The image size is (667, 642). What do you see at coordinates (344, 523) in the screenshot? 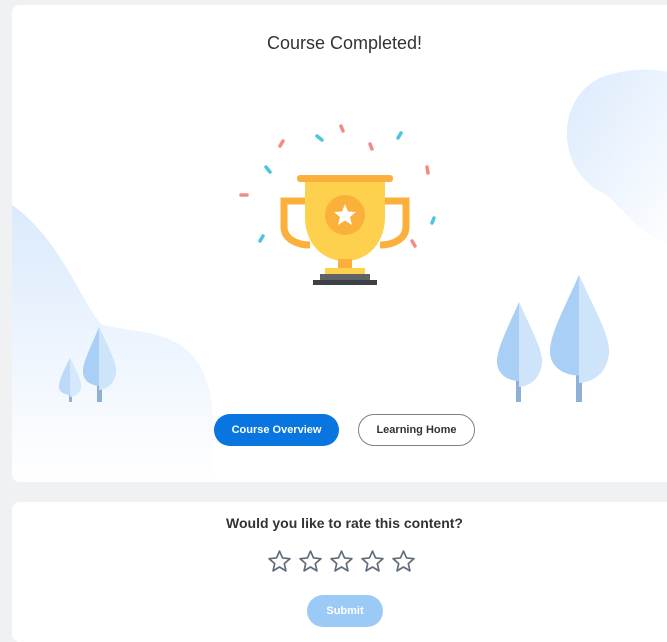
I see `rating-question: Would you like to rate this content?` at bounding box center [344, 523].